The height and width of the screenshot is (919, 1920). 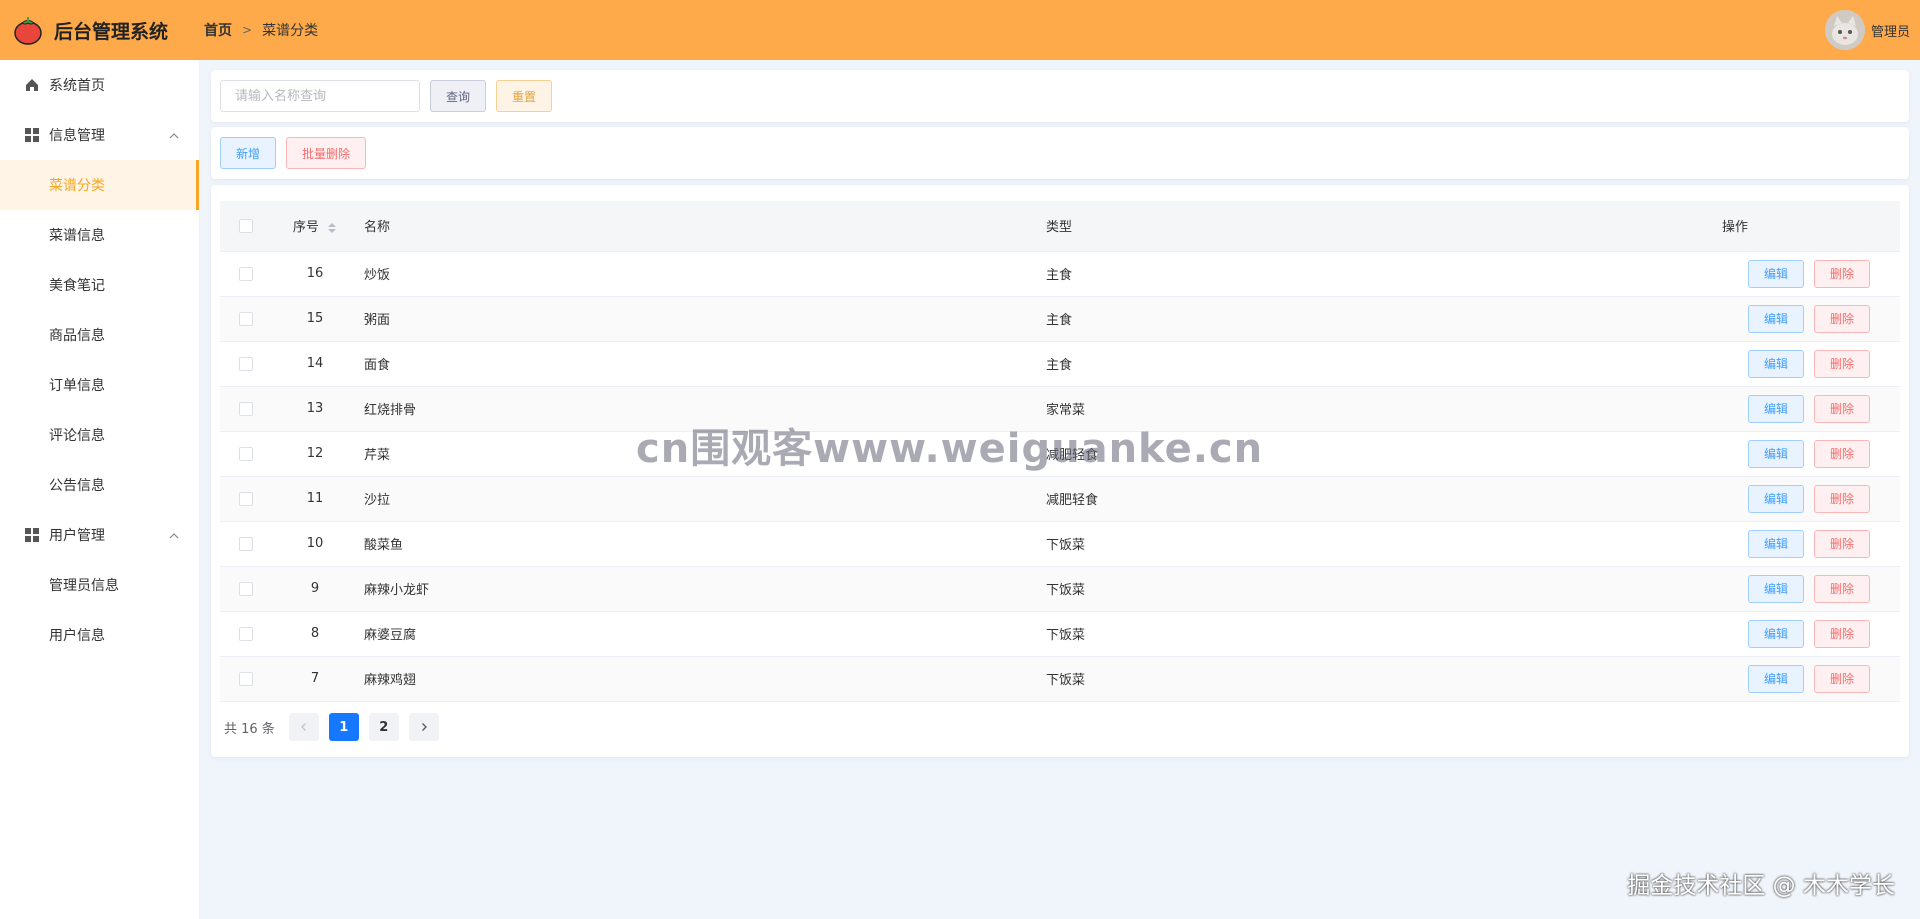 What do you see at coordinates (699, 589) in the screenshot?
I see `row-name: 麻辣小龙虾` at bounding box center [699, 589].